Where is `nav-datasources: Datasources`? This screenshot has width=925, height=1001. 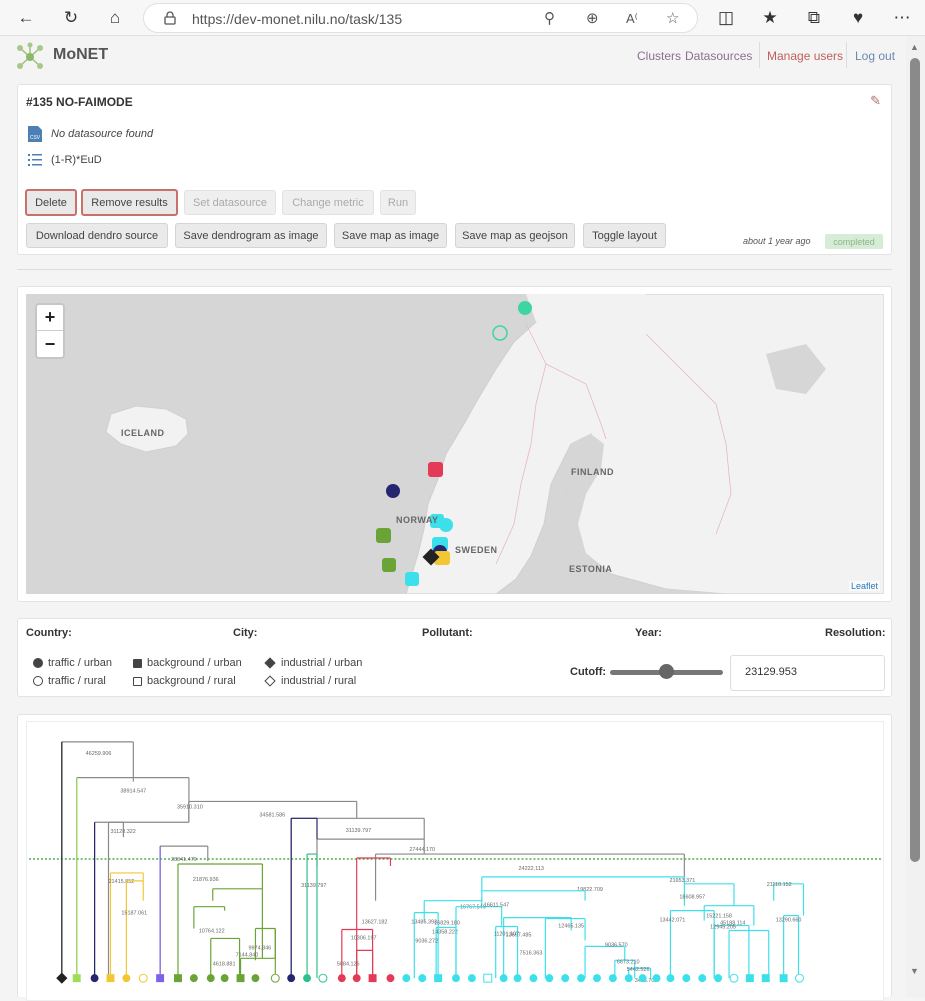
nav-datasources: Datasources is located at coordinates (718, 56).